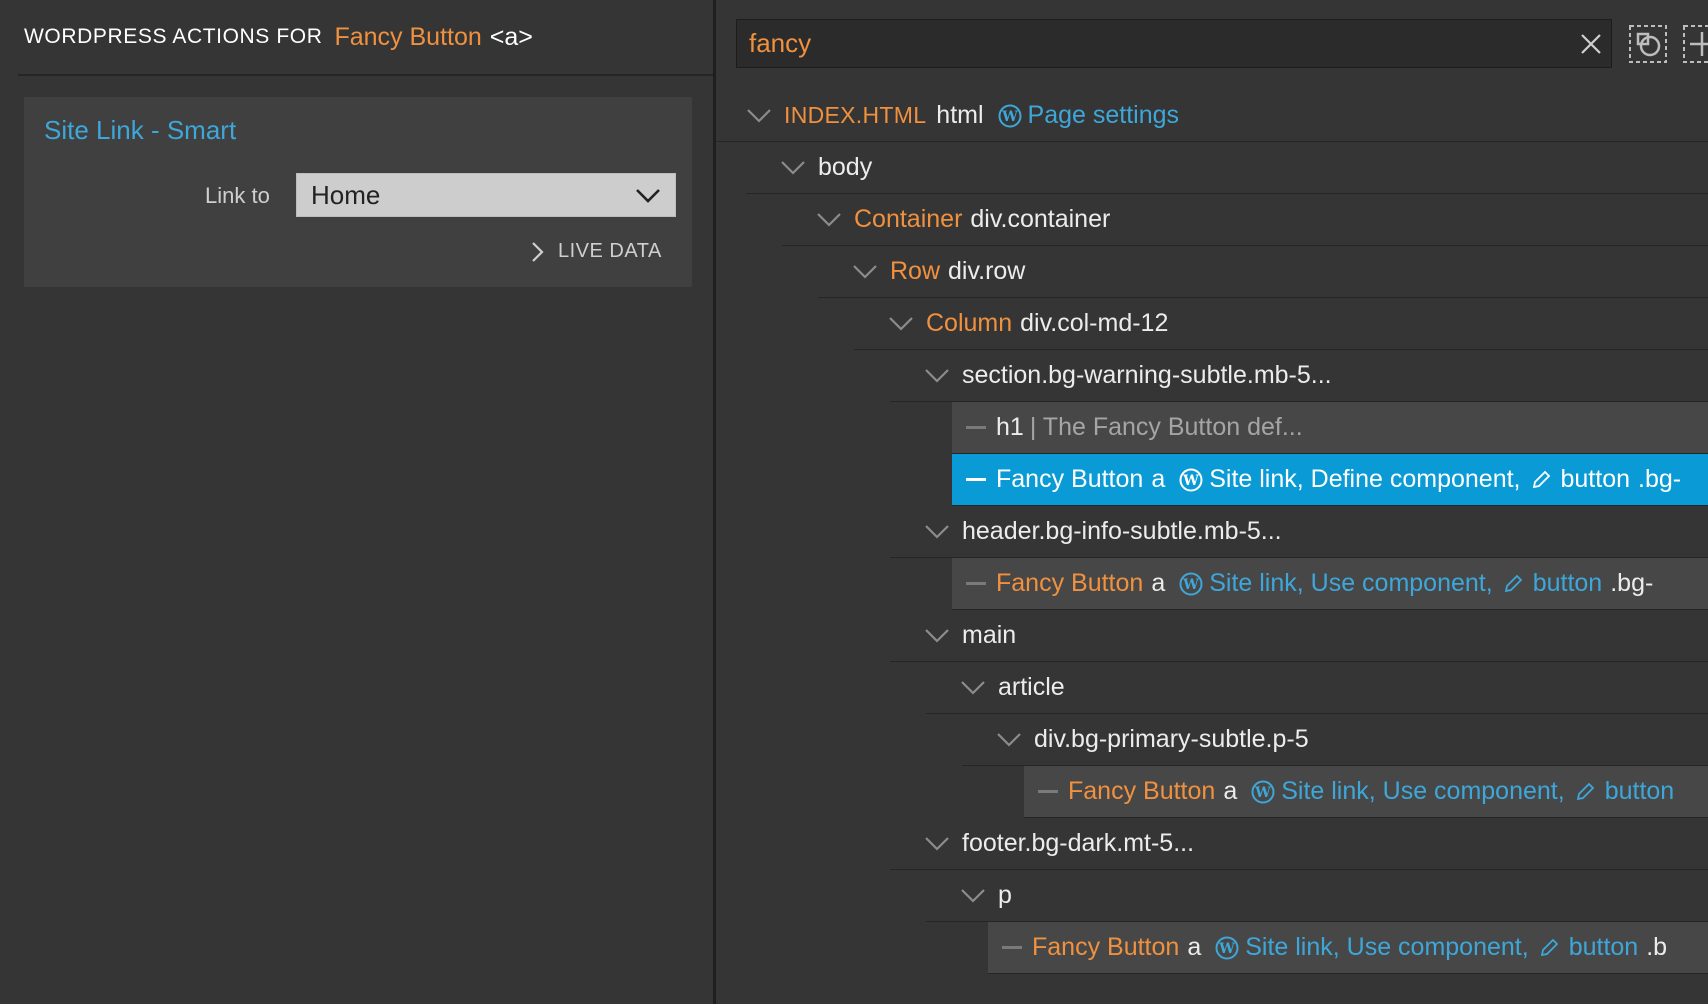 Image resolution: width=1708 pixels, height=1004 pixels. What do you see at coordinates (486, 195) in the screenshot?
I see `link-to-select: Home` at bounding box center [486, 195].